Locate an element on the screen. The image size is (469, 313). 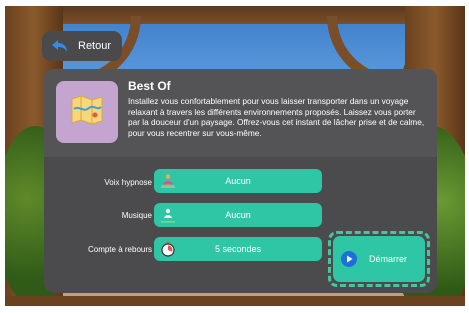
floor-beam is located at coordinates (235, 301).